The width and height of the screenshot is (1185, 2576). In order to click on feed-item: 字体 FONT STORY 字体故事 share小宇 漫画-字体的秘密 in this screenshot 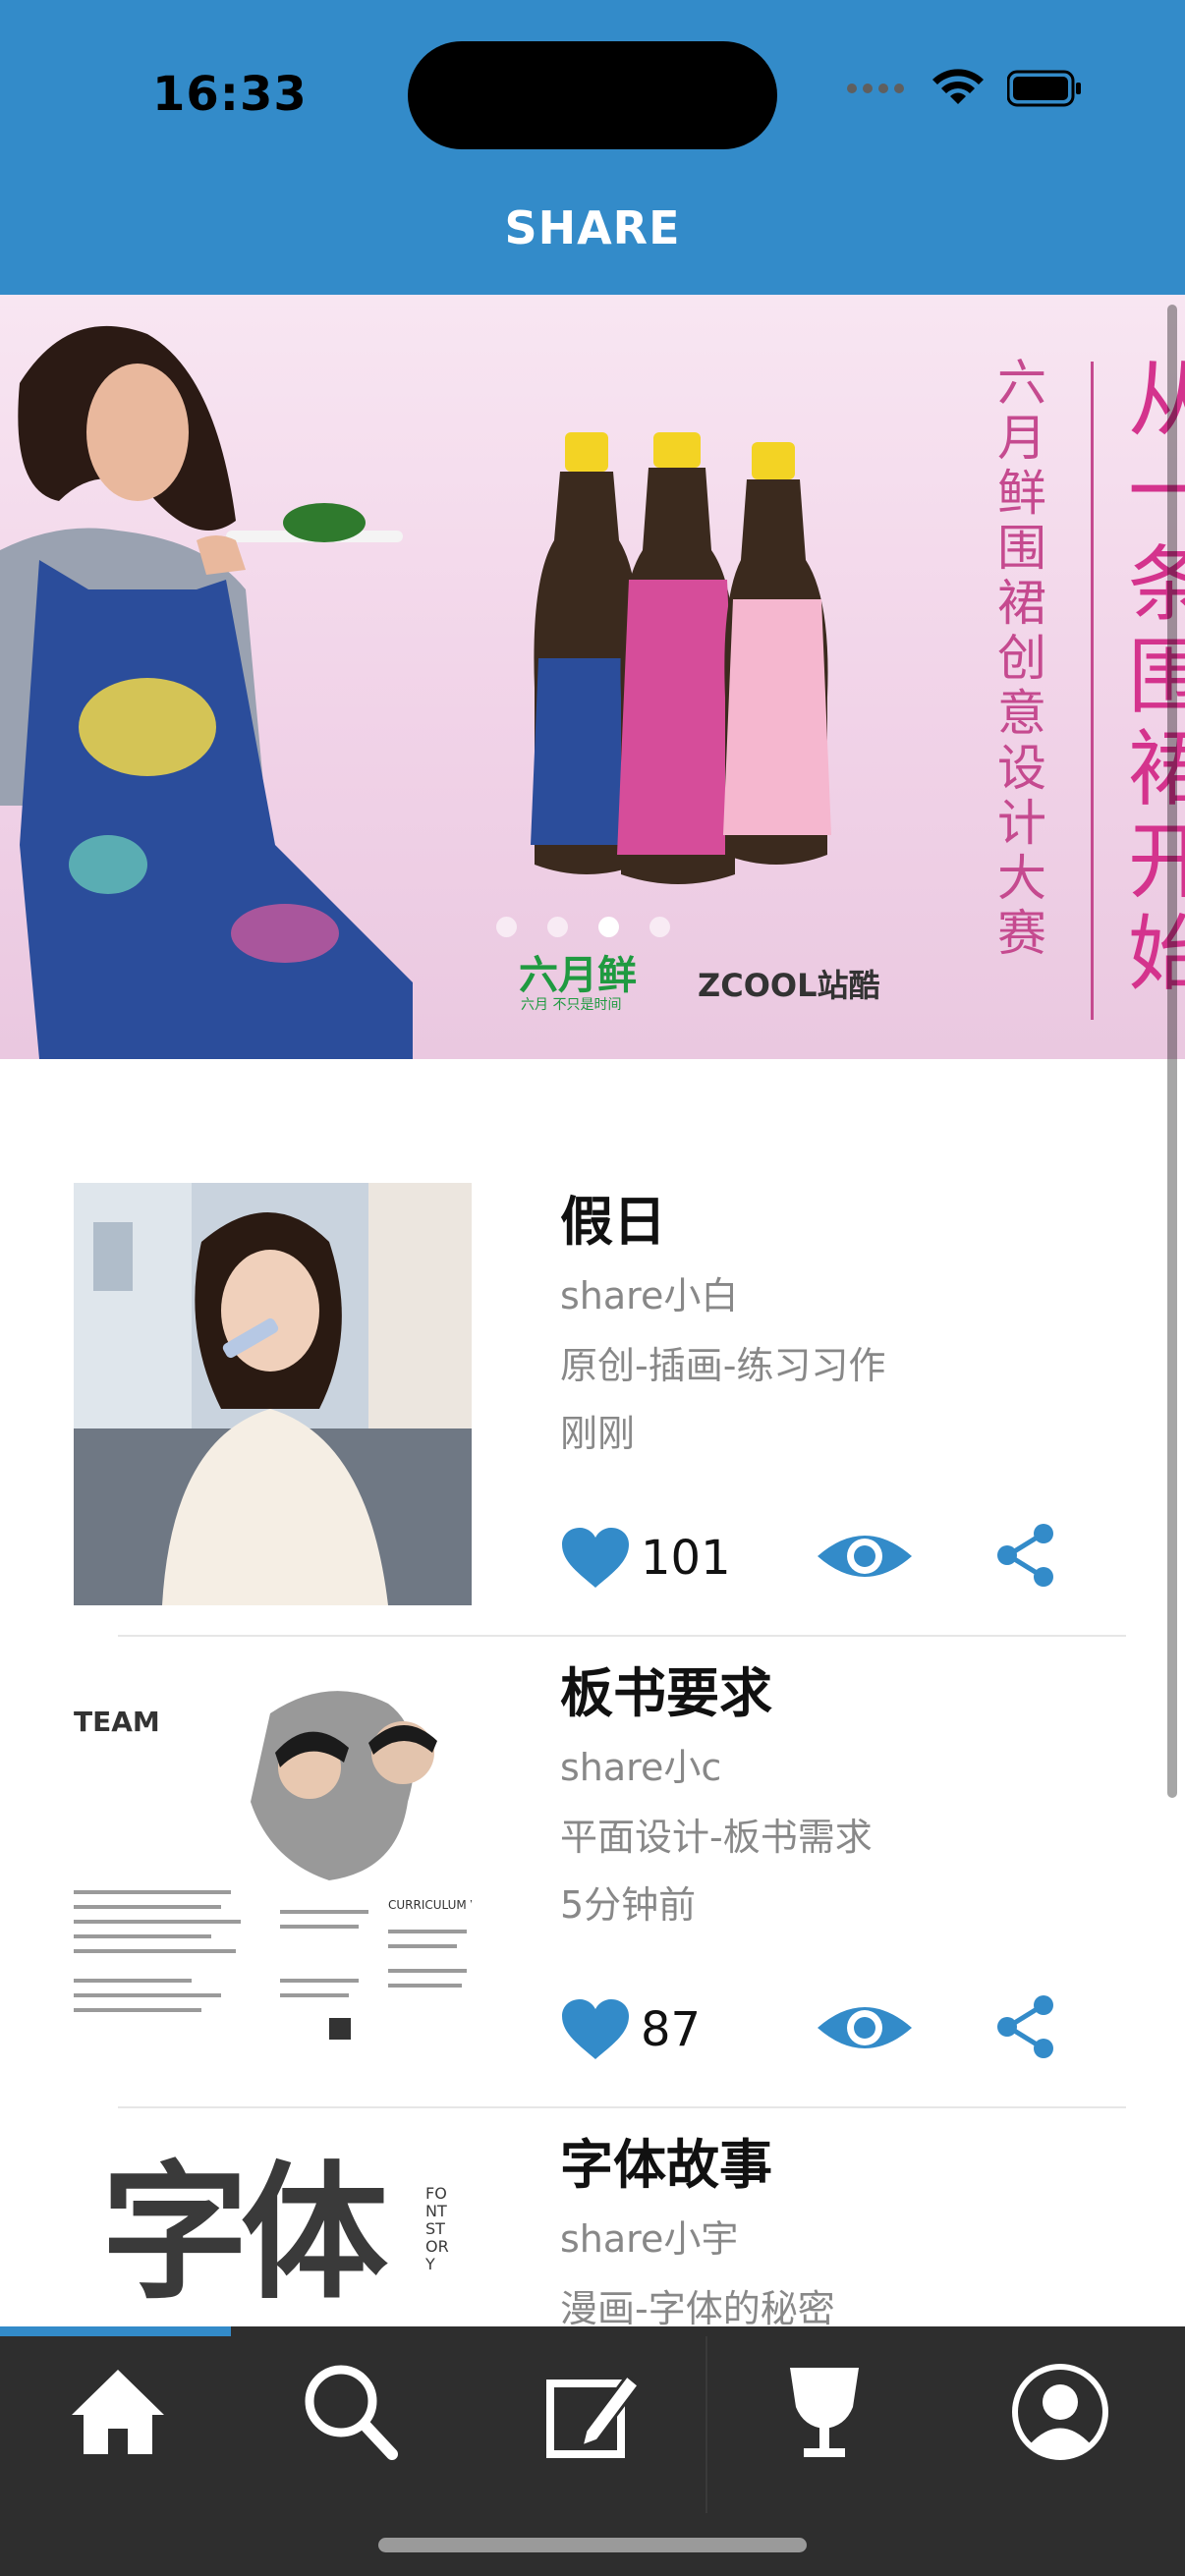, I will do `click(592, 2226)`.